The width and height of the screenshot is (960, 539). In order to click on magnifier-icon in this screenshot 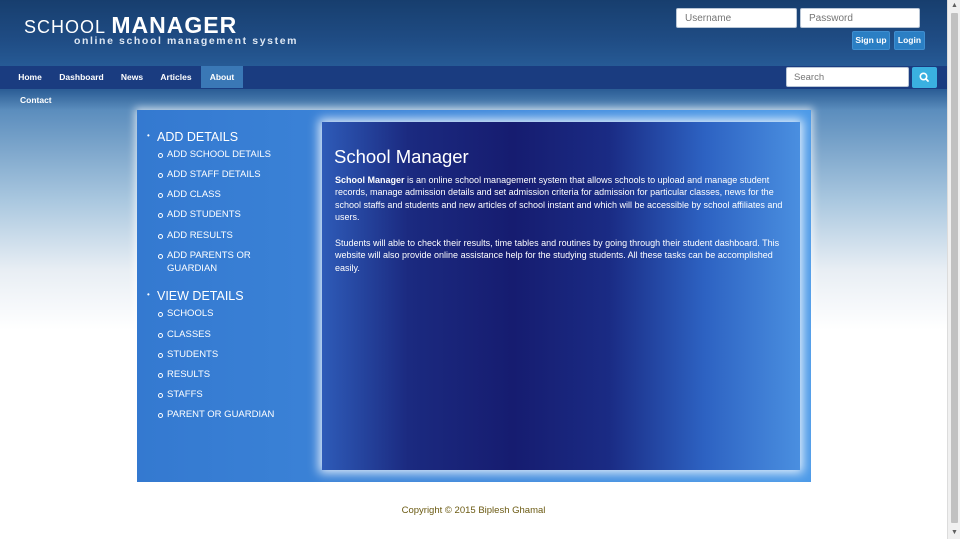, I will do `click(924, 77)`.